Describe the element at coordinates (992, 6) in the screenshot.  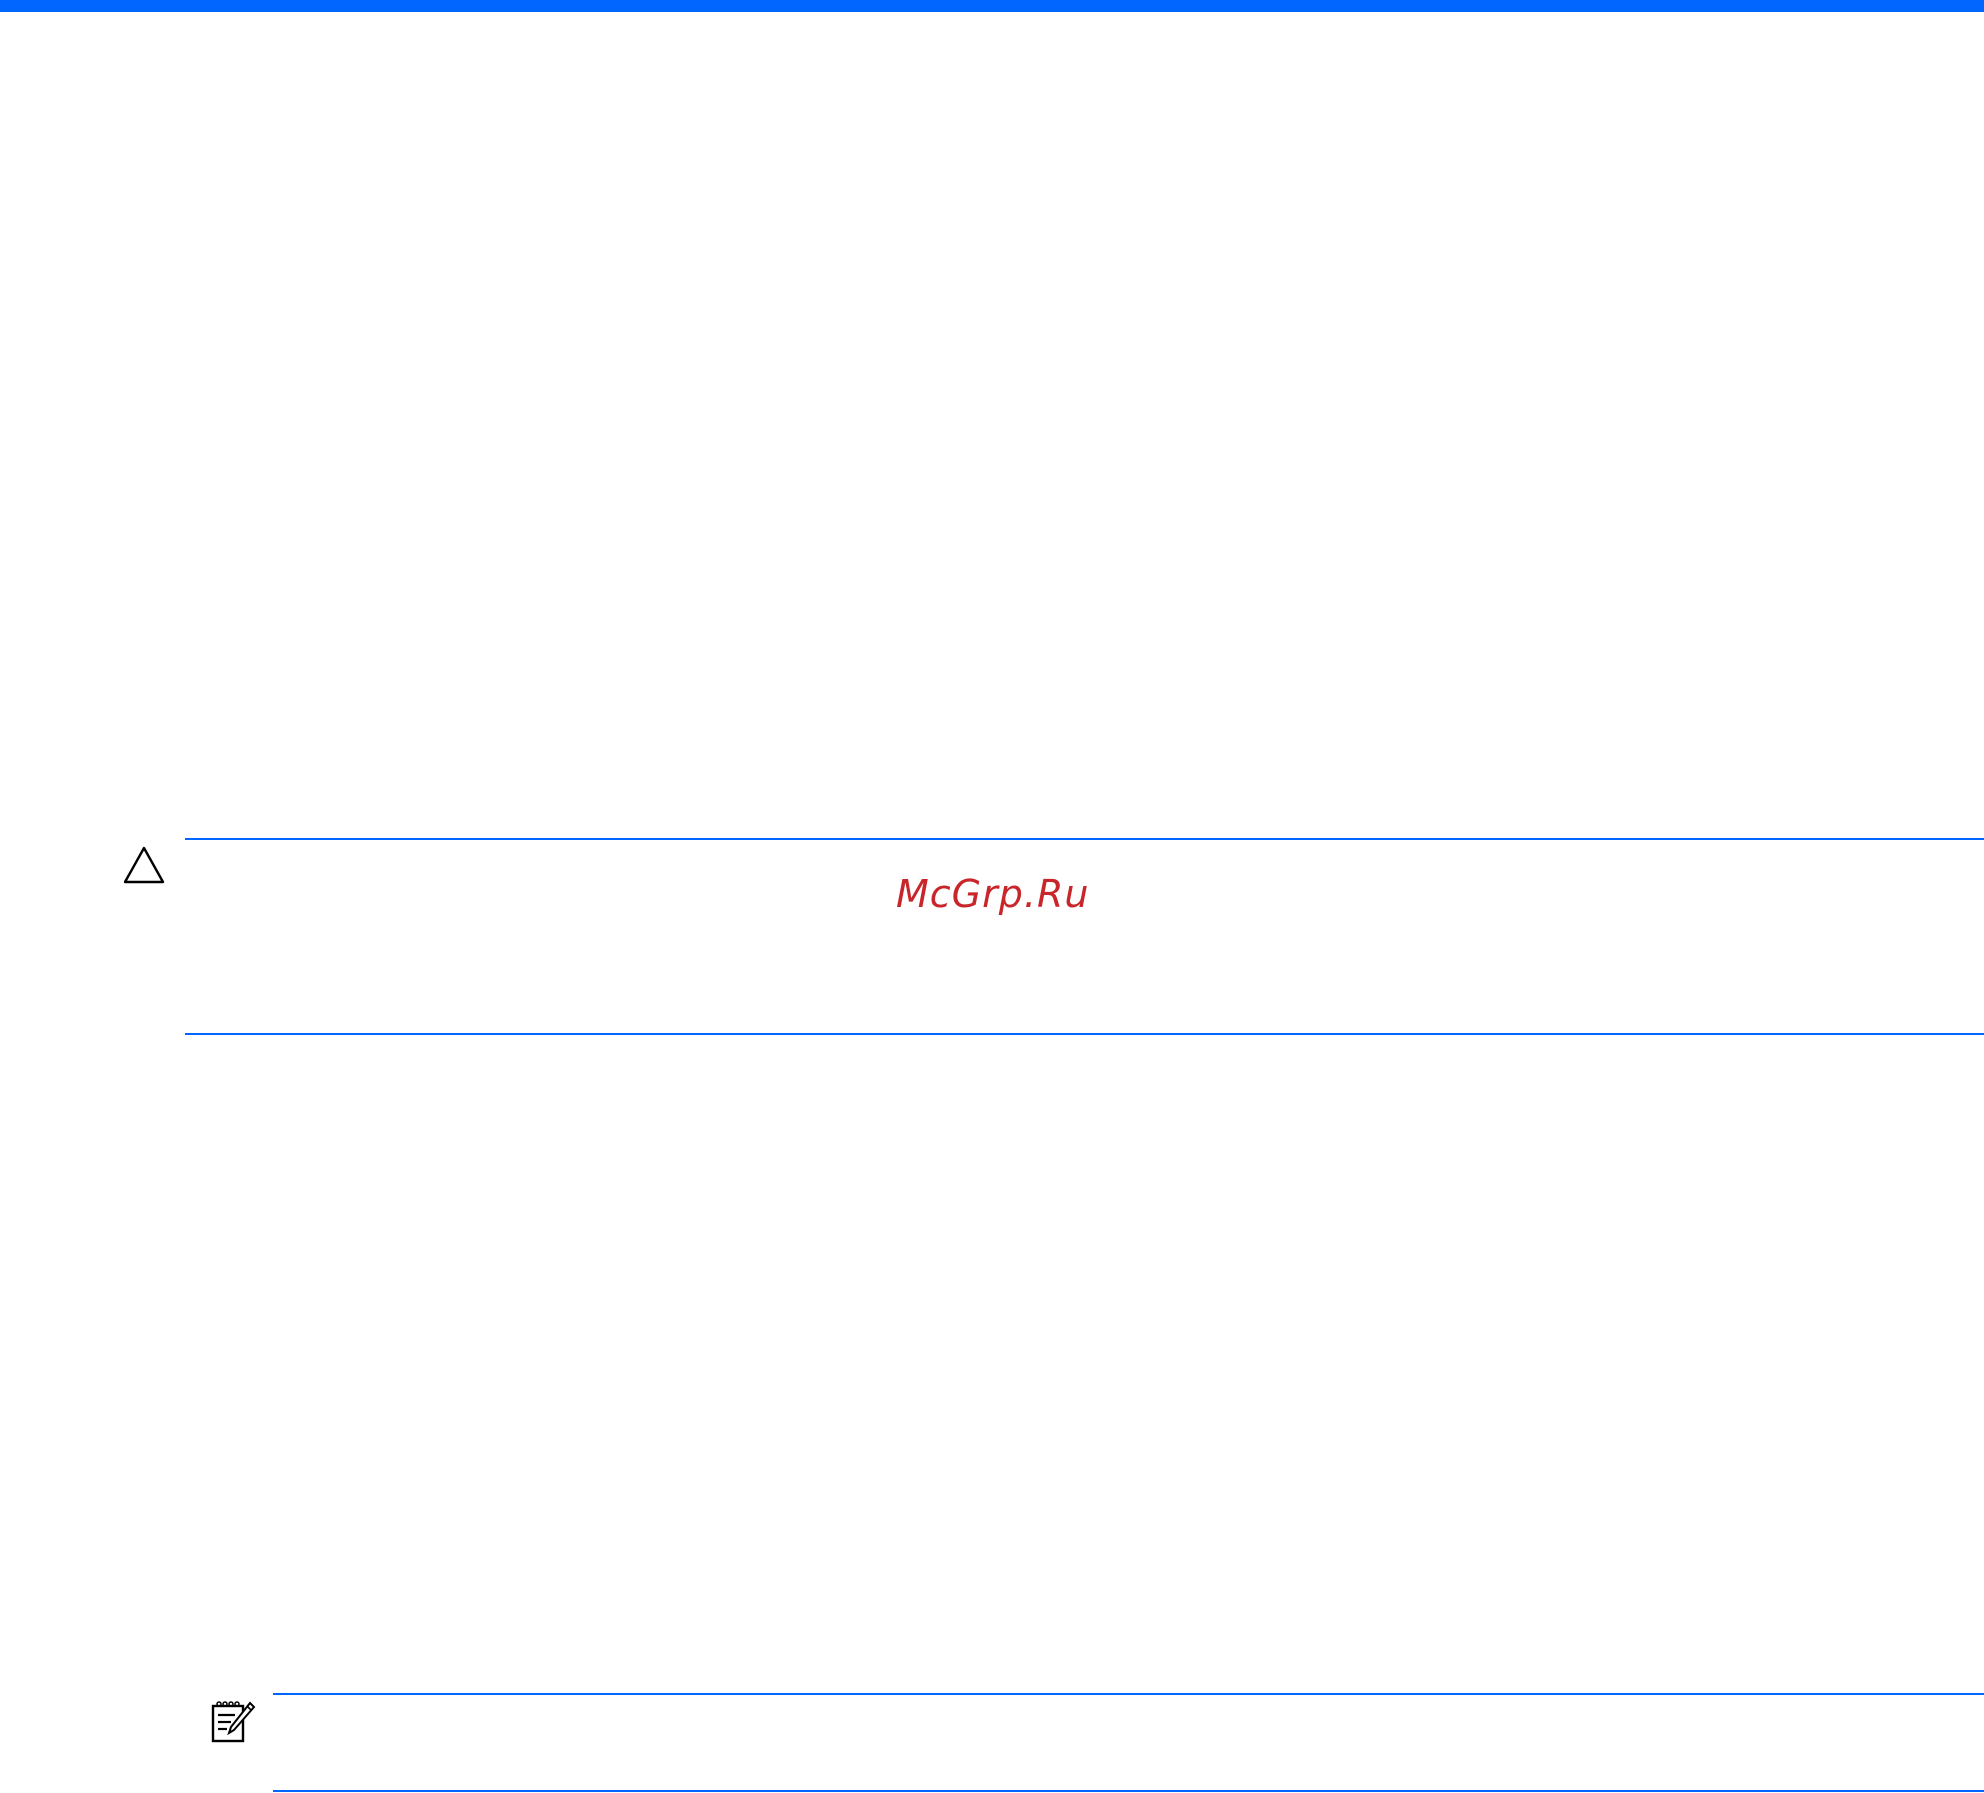
I see `header-accent-bar` at that location.